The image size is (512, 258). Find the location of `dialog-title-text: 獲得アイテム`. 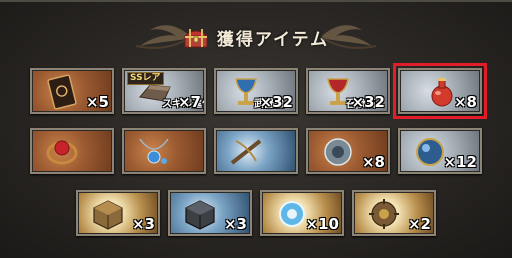

dialog-title-text: 獲得アイテム is located at coordinates (273, 39).